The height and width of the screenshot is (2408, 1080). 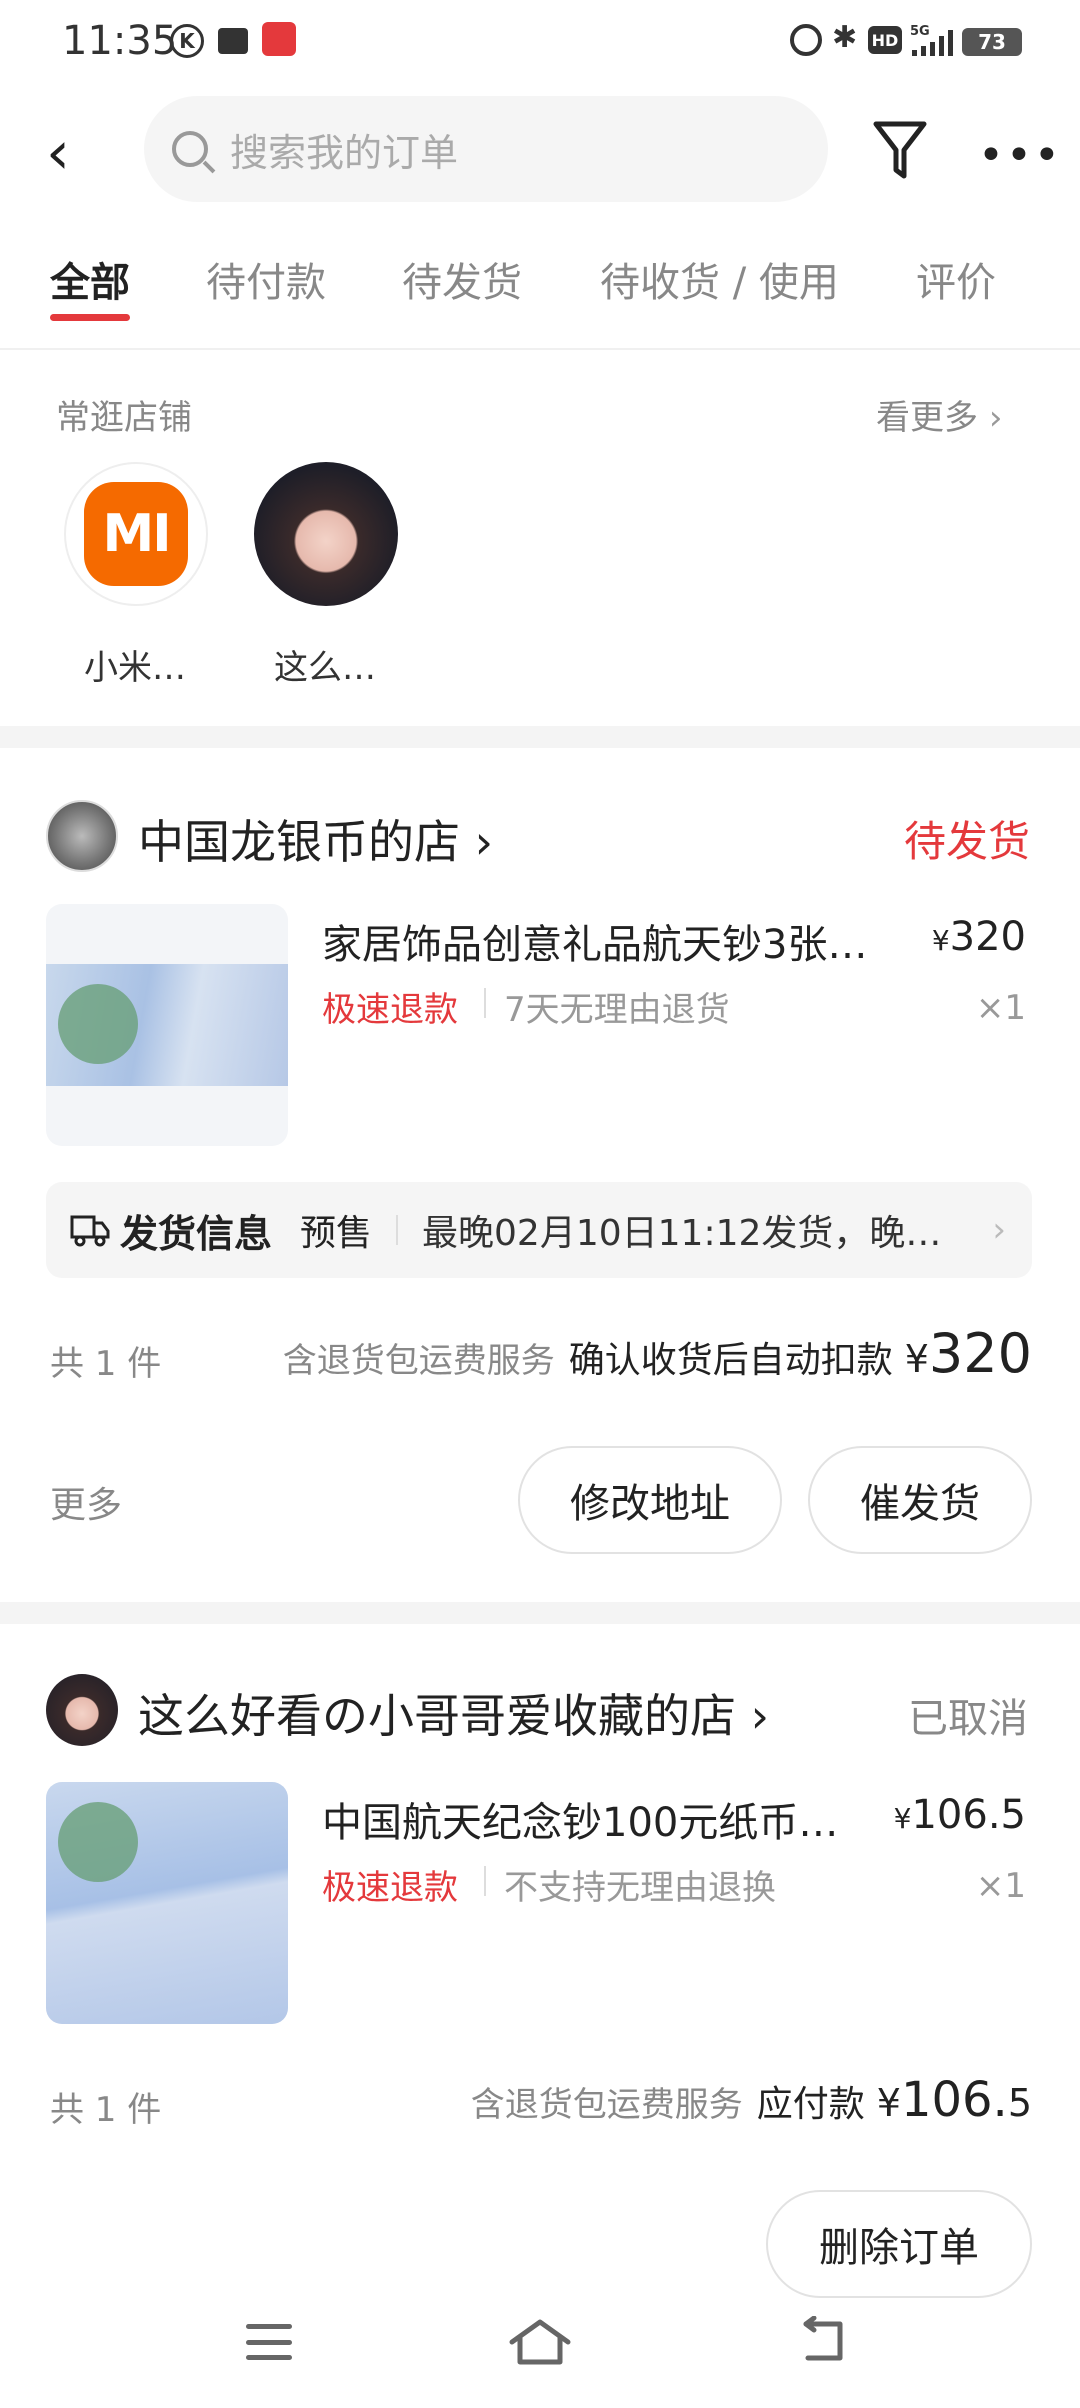 What do you see at coordinates (920, 31) in the screenshot?
I see `signal-label: 5G` at bounding box center [920, 31].